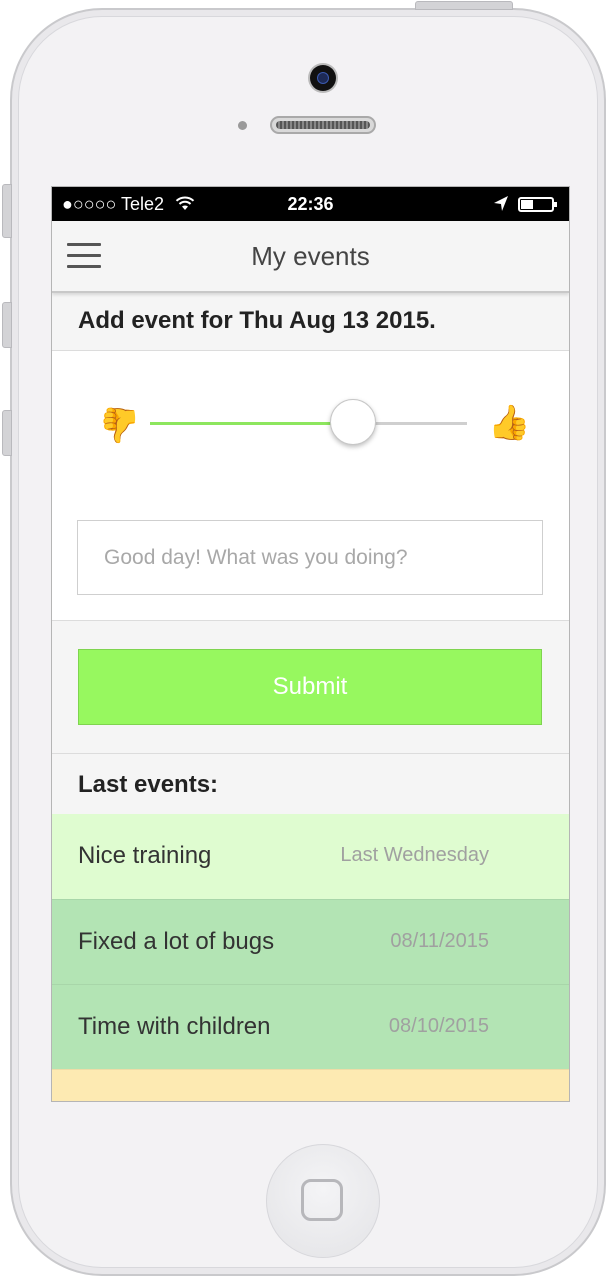  What do you see at coordinates (501, 203) in the screenshot?
I see `location-arrow-icon` at bounding box center [501, 203].